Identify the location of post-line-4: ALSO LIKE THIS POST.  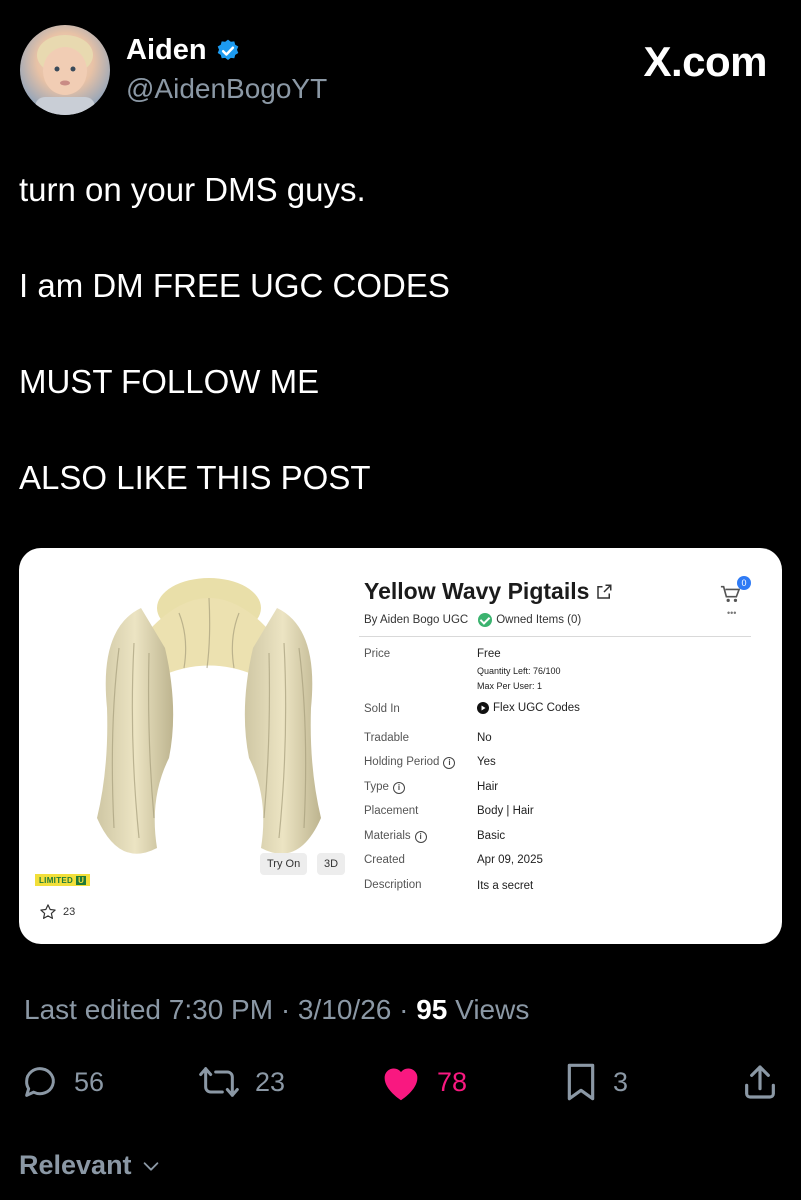
(195, 477).